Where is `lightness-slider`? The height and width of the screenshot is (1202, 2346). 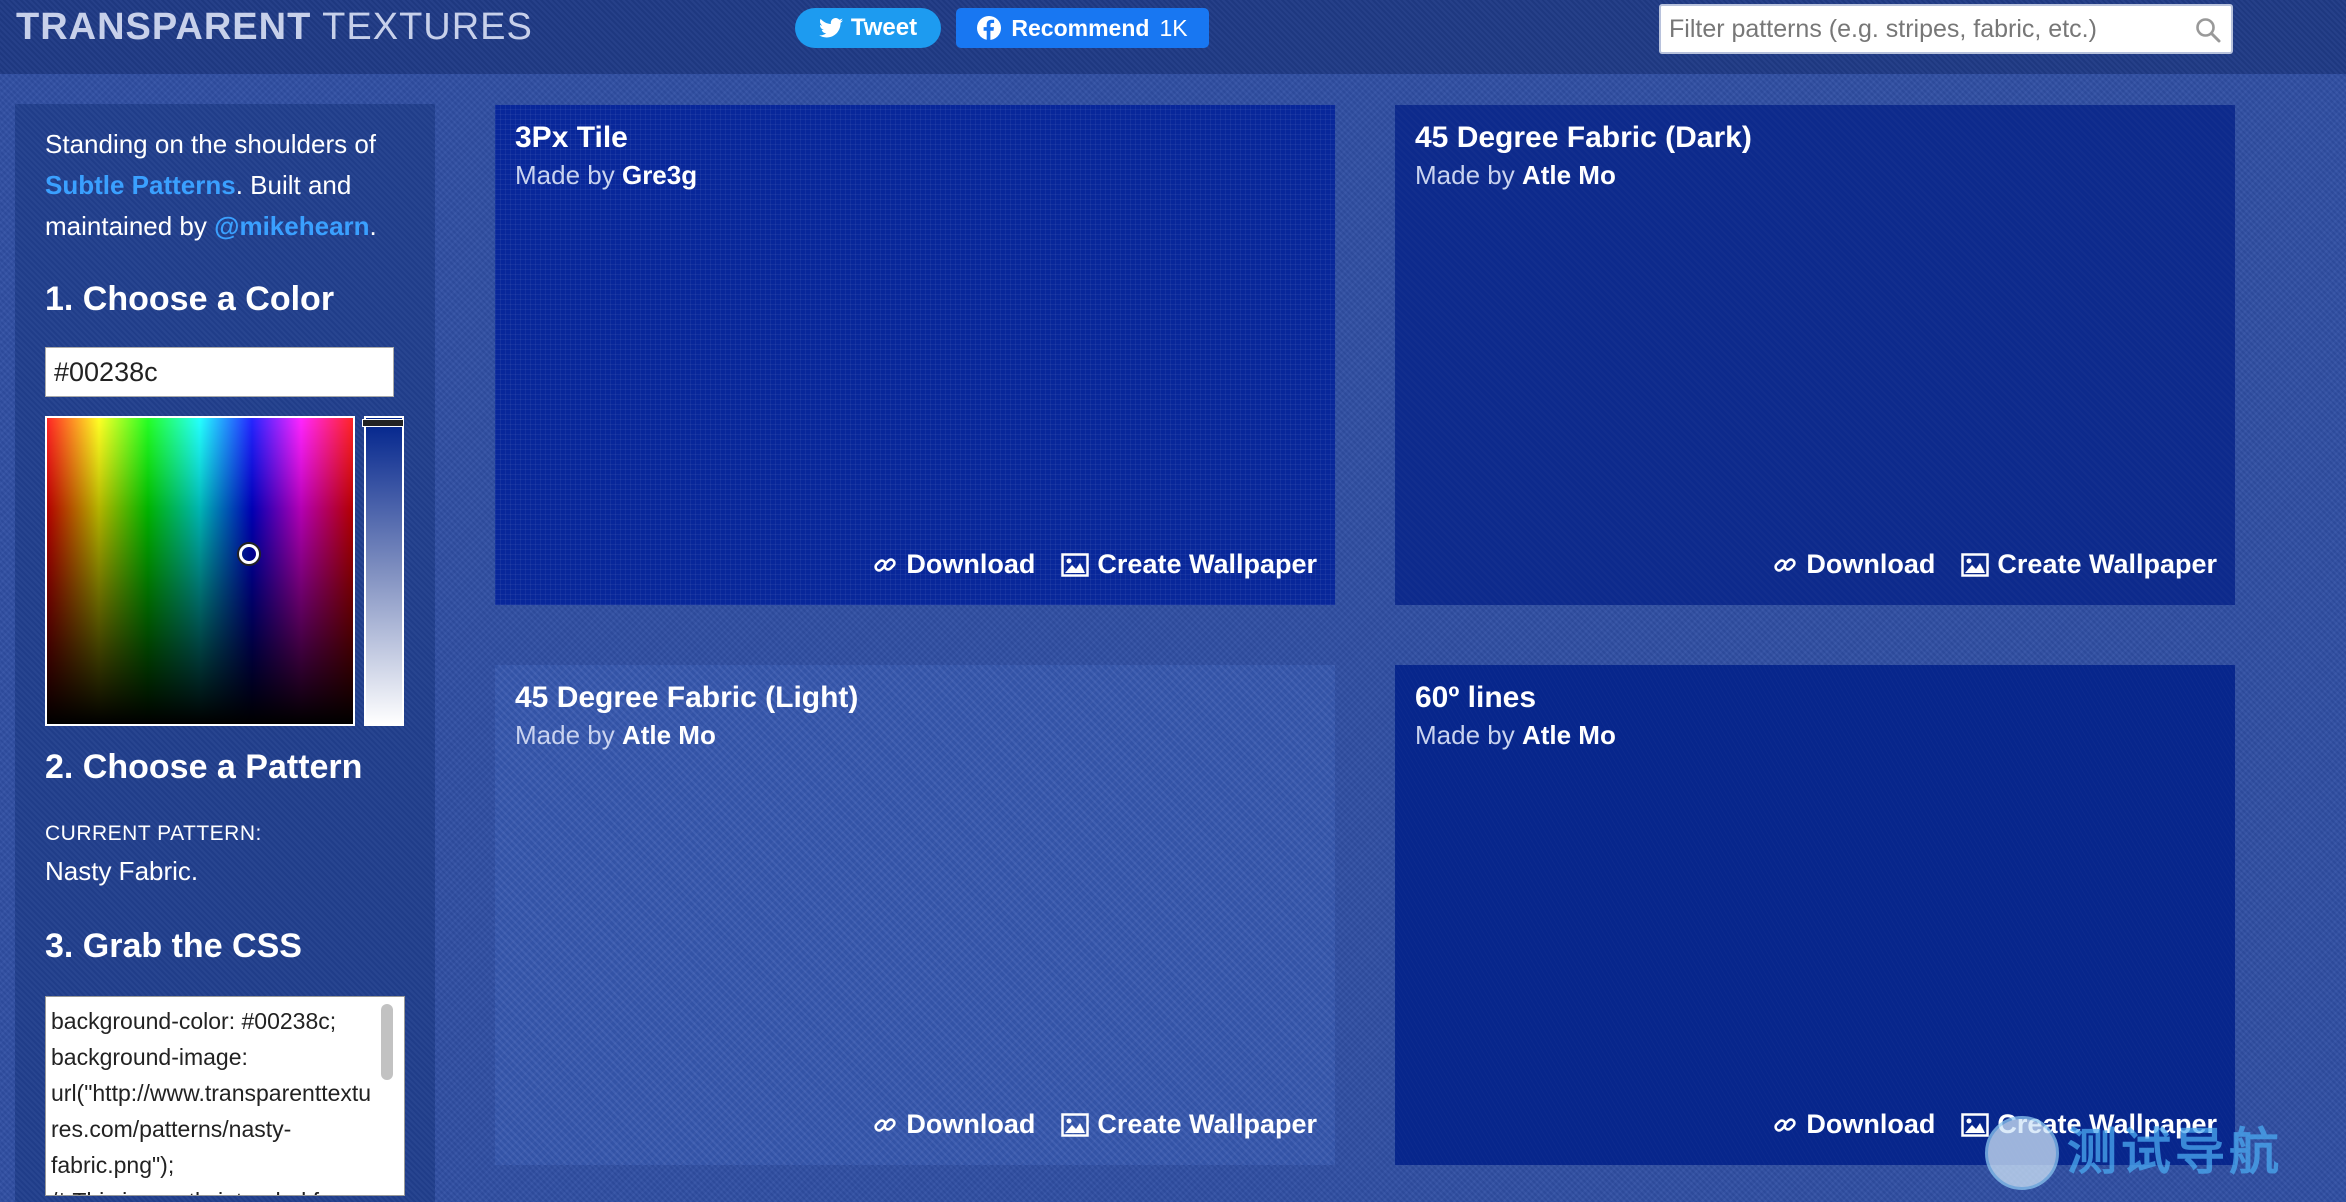 lightness-slider is located at coordinates (384, 571).